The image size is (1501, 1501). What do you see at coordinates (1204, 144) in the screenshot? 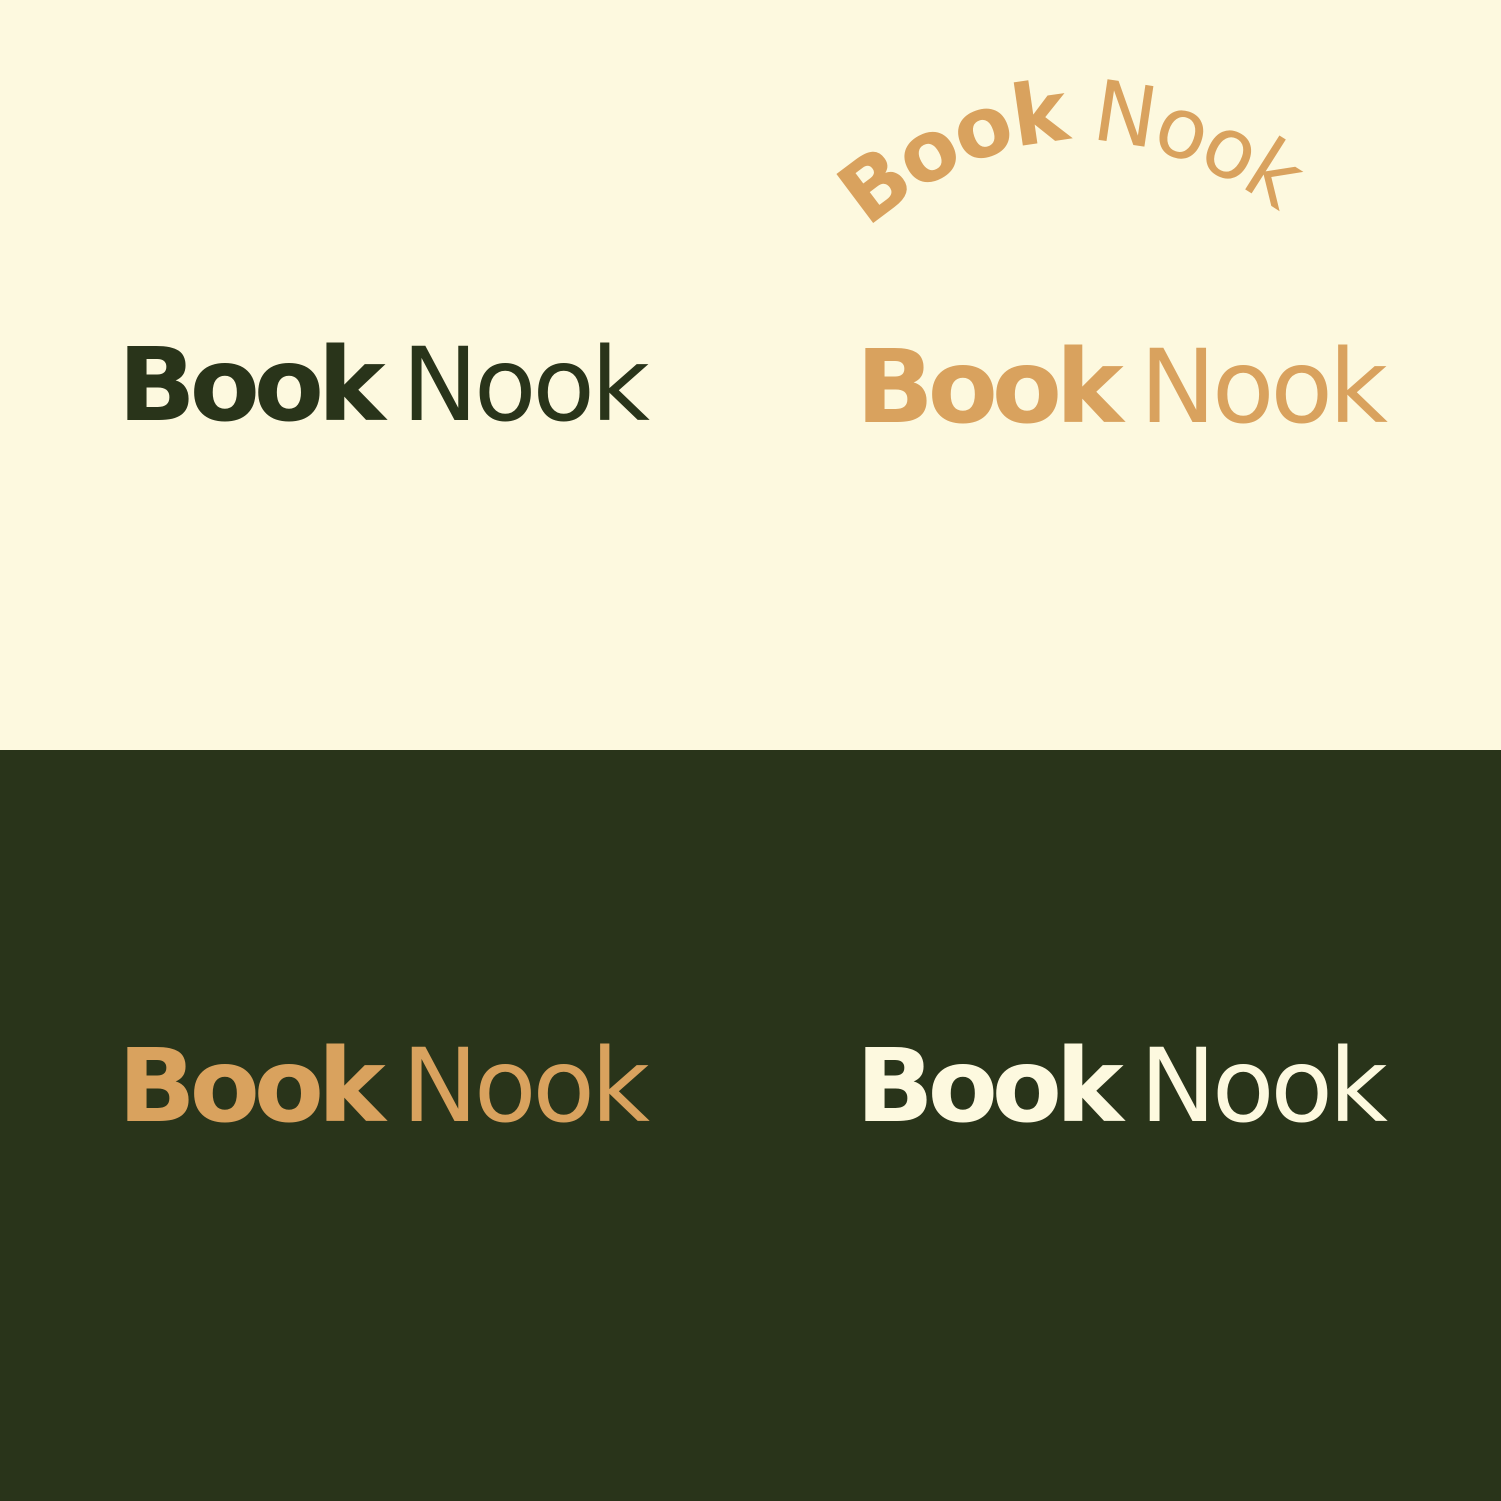
I see `arched-word-nook: Nook` at bounding box center [1204, 144].